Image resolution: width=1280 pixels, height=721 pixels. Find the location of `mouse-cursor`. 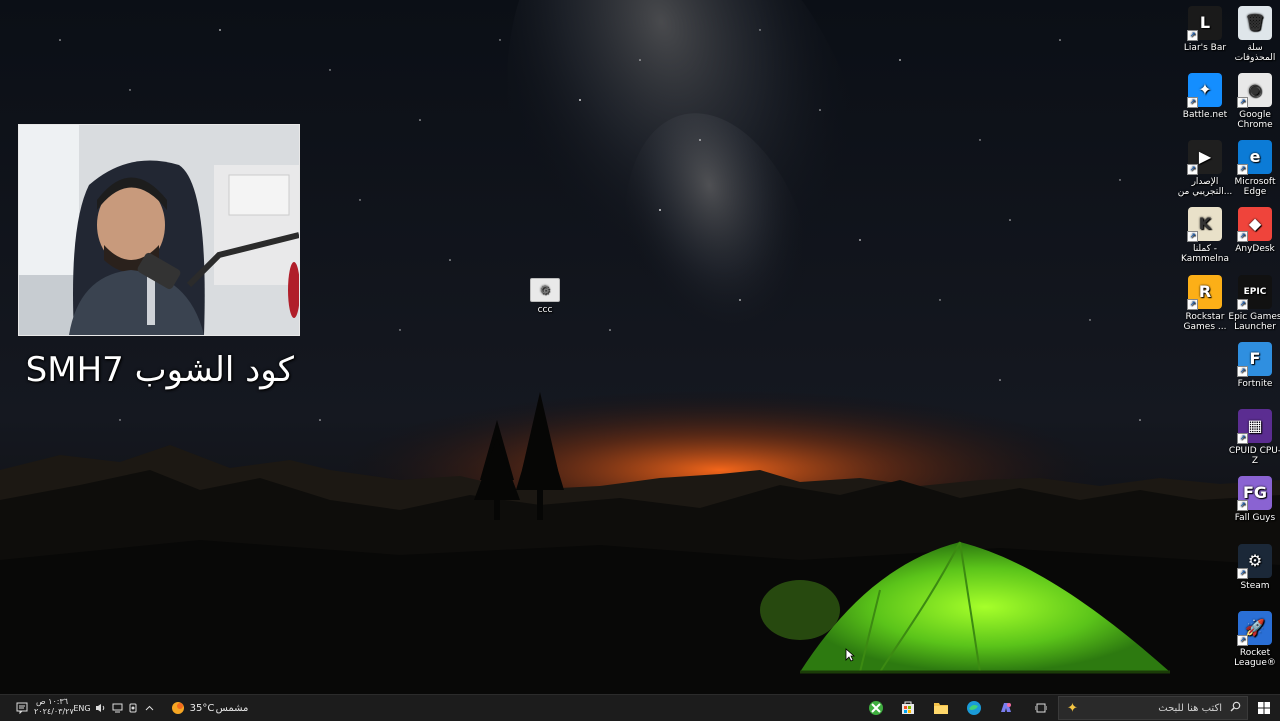

mouse-cursor is located at coordinates (850, 656).